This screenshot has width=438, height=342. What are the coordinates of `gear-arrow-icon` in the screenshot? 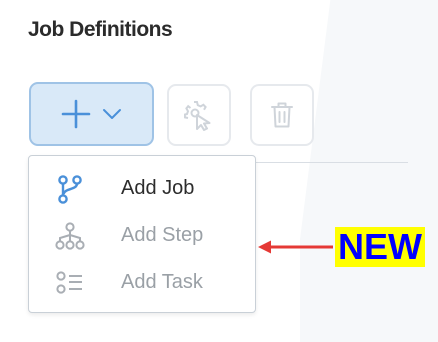 It's located at (197, 116).